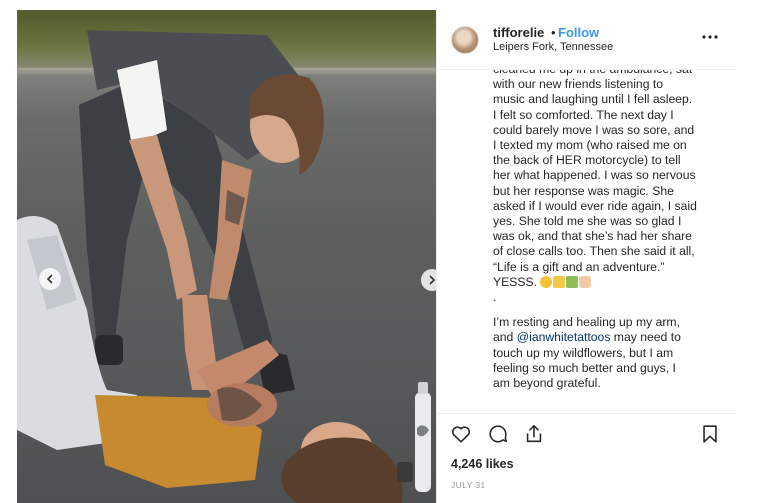 Image resolution: width=772 pixels, height=503 pixels. Describe the element at coordinates (590, 145) in the screenshot. I see `caption-line: I texted my mom (who raised me on` at that location.